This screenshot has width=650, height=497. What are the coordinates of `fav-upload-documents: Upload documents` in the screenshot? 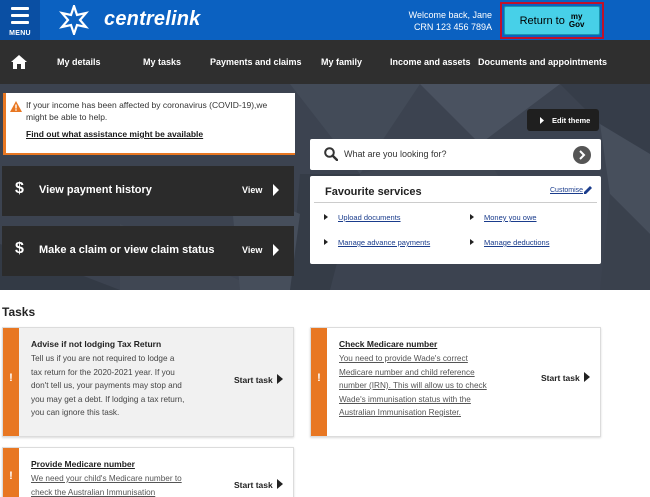 It's located at (369, 217).